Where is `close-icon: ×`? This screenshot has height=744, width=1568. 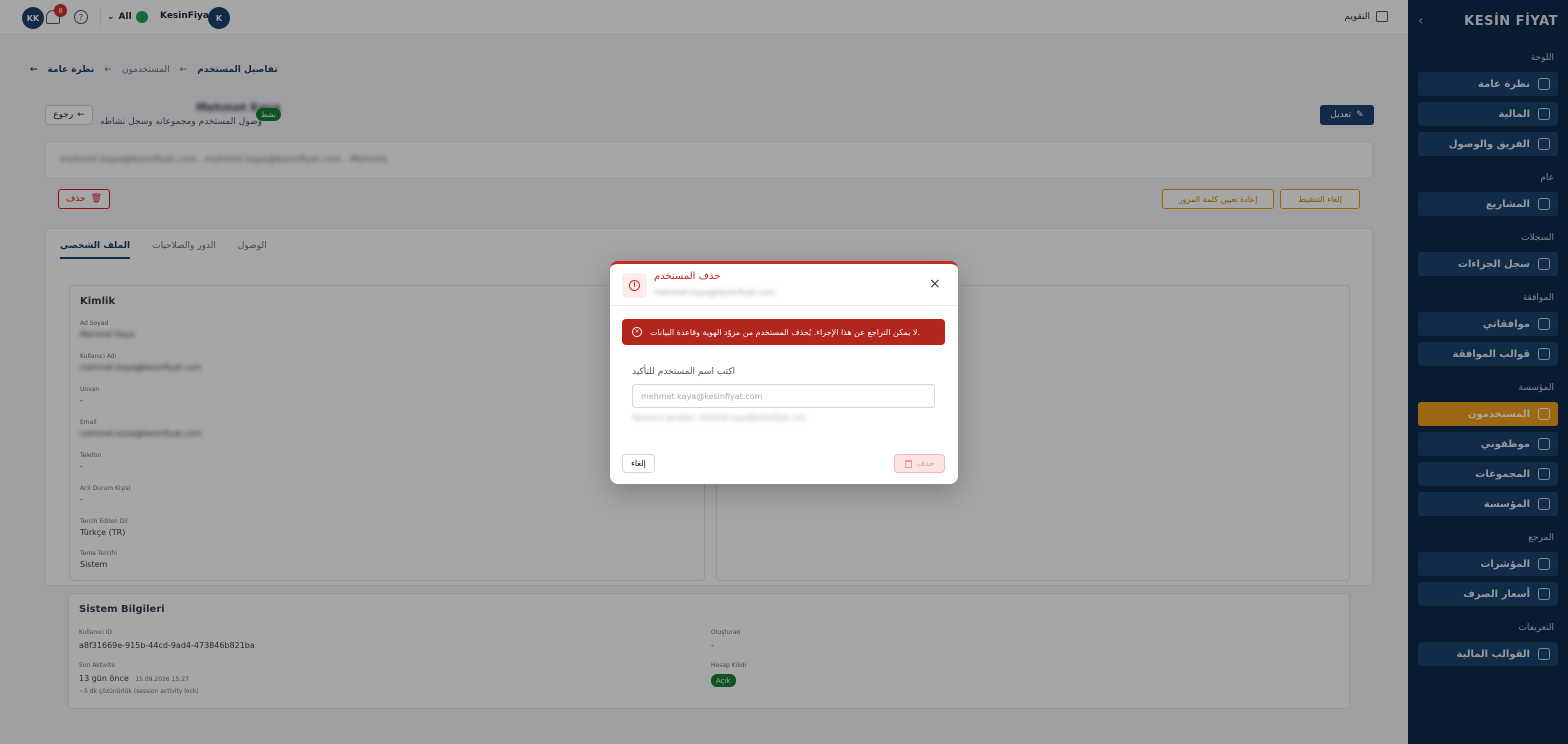 close-icon: × is located at coordinates (935, 284).